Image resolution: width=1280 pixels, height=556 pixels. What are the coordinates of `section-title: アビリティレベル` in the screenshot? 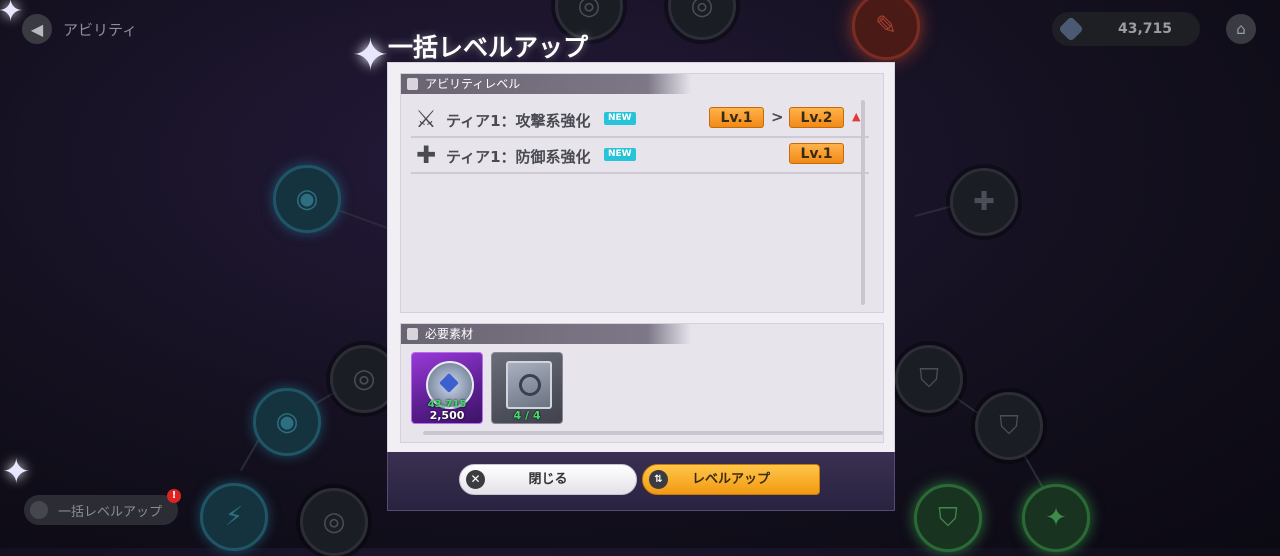 It's located at (473, 84).